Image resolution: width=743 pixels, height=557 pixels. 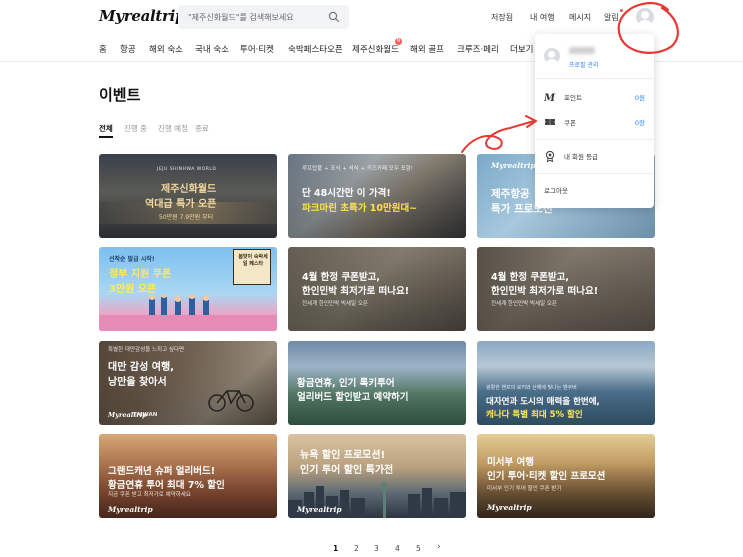 What do you see at coordinates (639, 98) in the screenshot?
I see `points-value: 0원` at bounding box center [639, 98].